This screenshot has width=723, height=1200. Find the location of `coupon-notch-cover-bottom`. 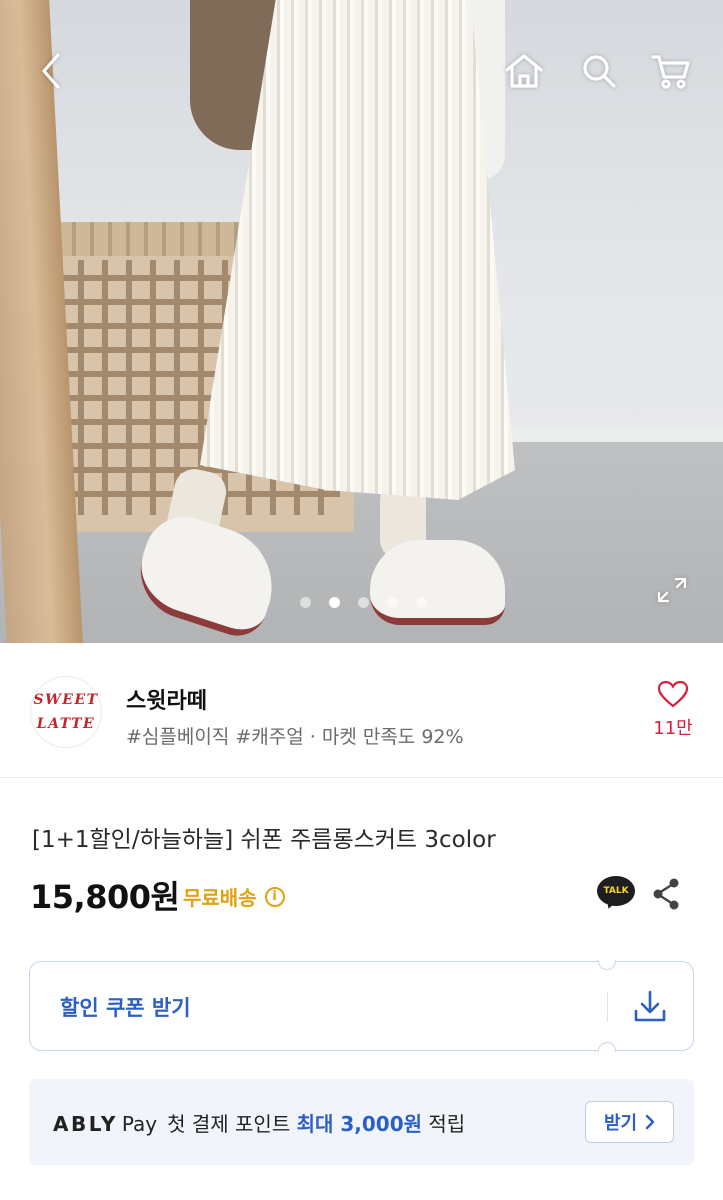

coupon-notch-cover-bottom is located at coordinates (607, 1057).